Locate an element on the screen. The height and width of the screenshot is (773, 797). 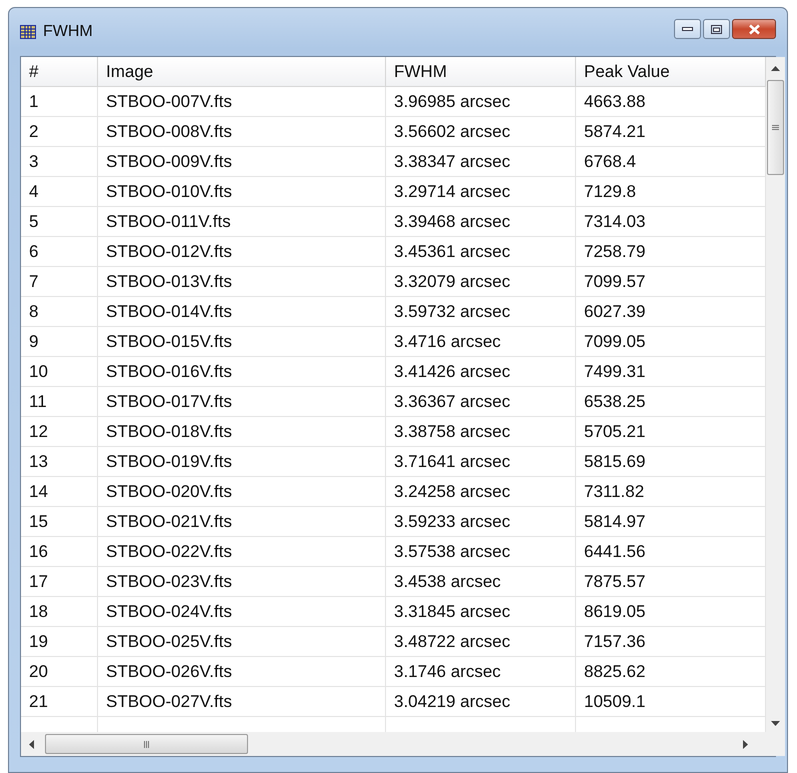
maximize-icon is located at coordinates (716, 29).